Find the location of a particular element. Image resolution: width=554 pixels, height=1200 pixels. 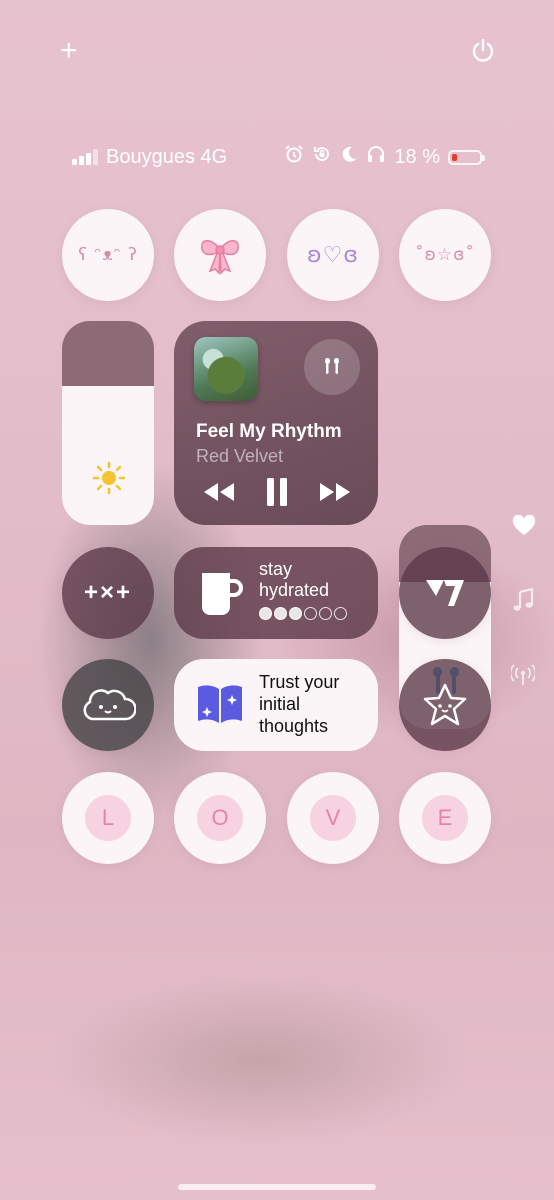

kaomoji-star-button: ˚ʚ☆ɞ˚ is located at coordinates (445, 255).